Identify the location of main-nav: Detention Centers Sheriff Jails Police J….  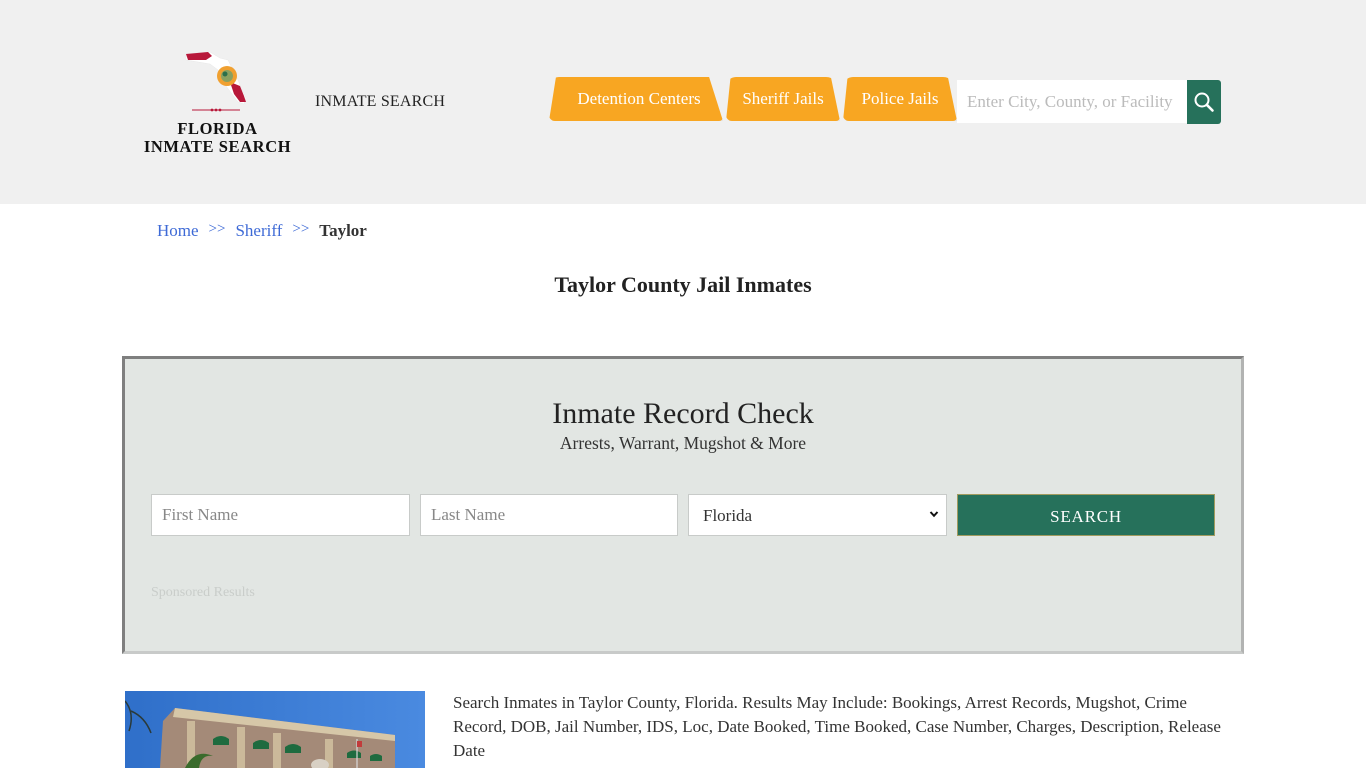
(754, 99).